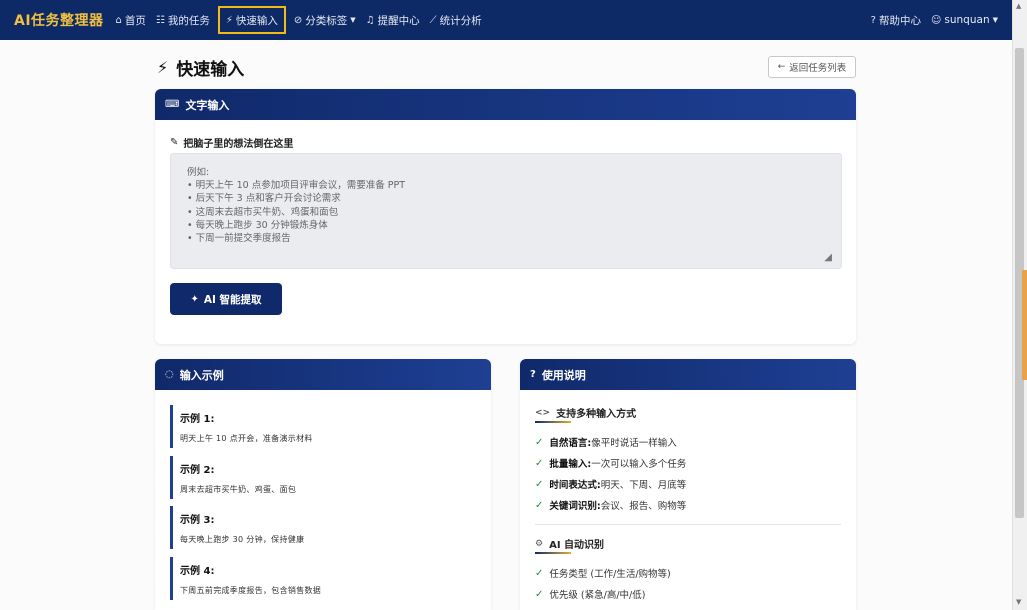 The height and width of the screenshot is (610, 1027). Describe the element at coordinates (197, 470) in the screenshot. I see `example-title: 示例 2:` at that location.